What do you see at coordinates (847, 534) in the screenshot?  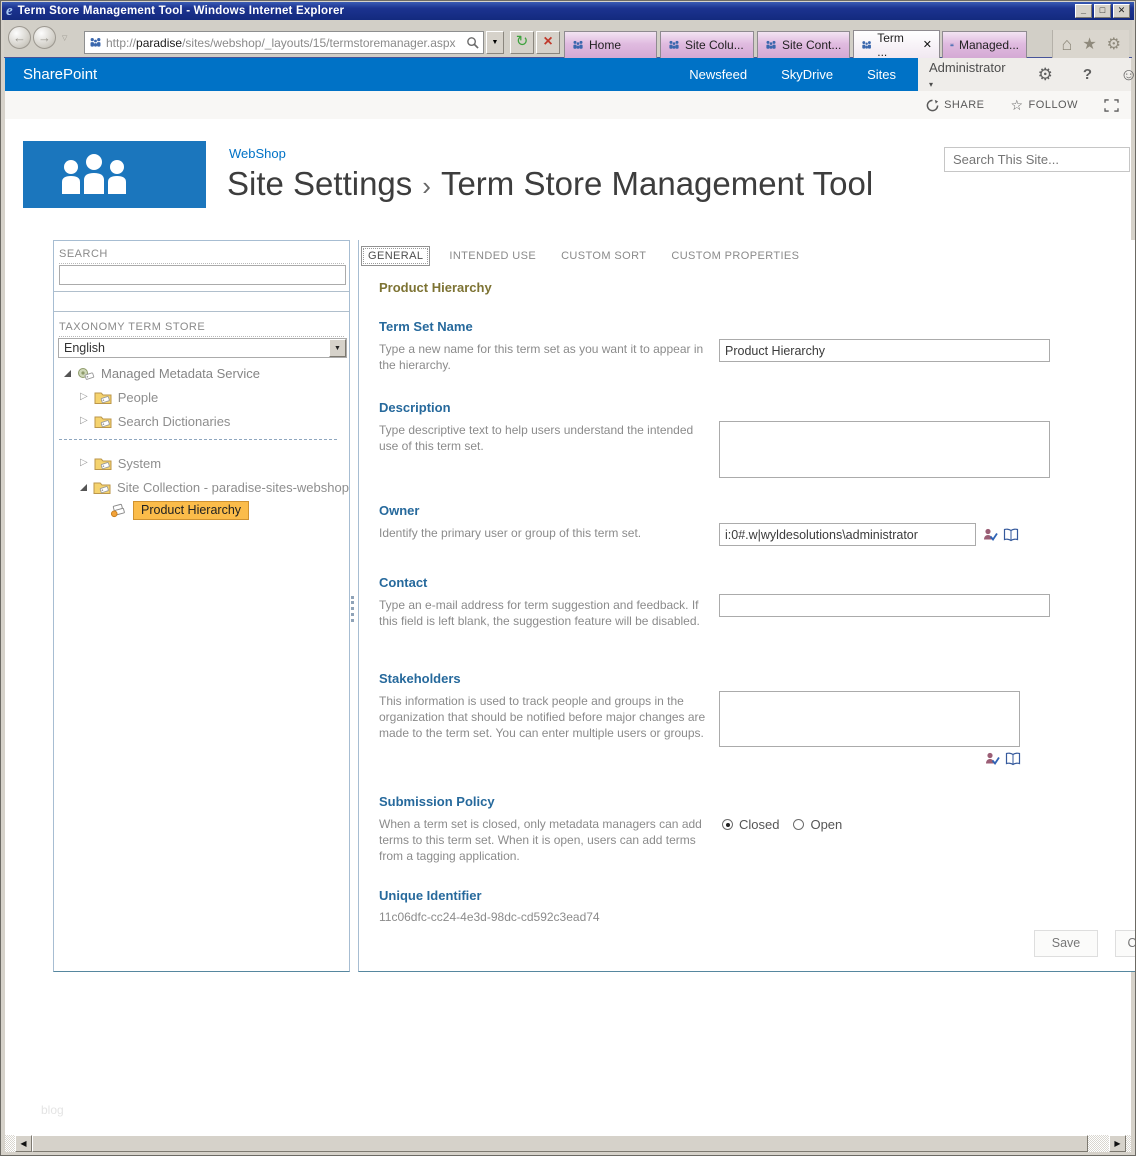 I see `owner-input` at bounding box center [847, 534].